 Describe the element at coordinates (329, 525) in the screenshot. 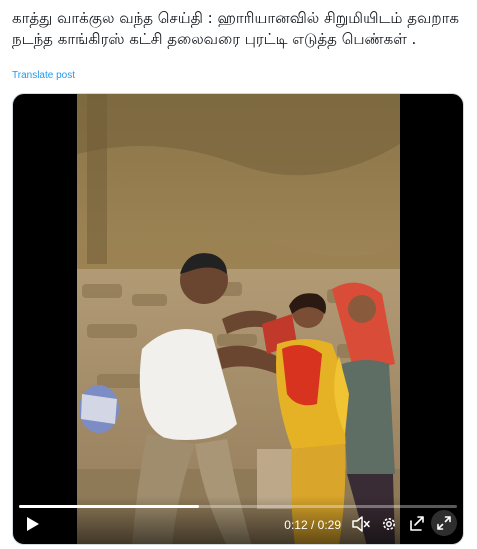

I see `duration: 0:29` at that location.